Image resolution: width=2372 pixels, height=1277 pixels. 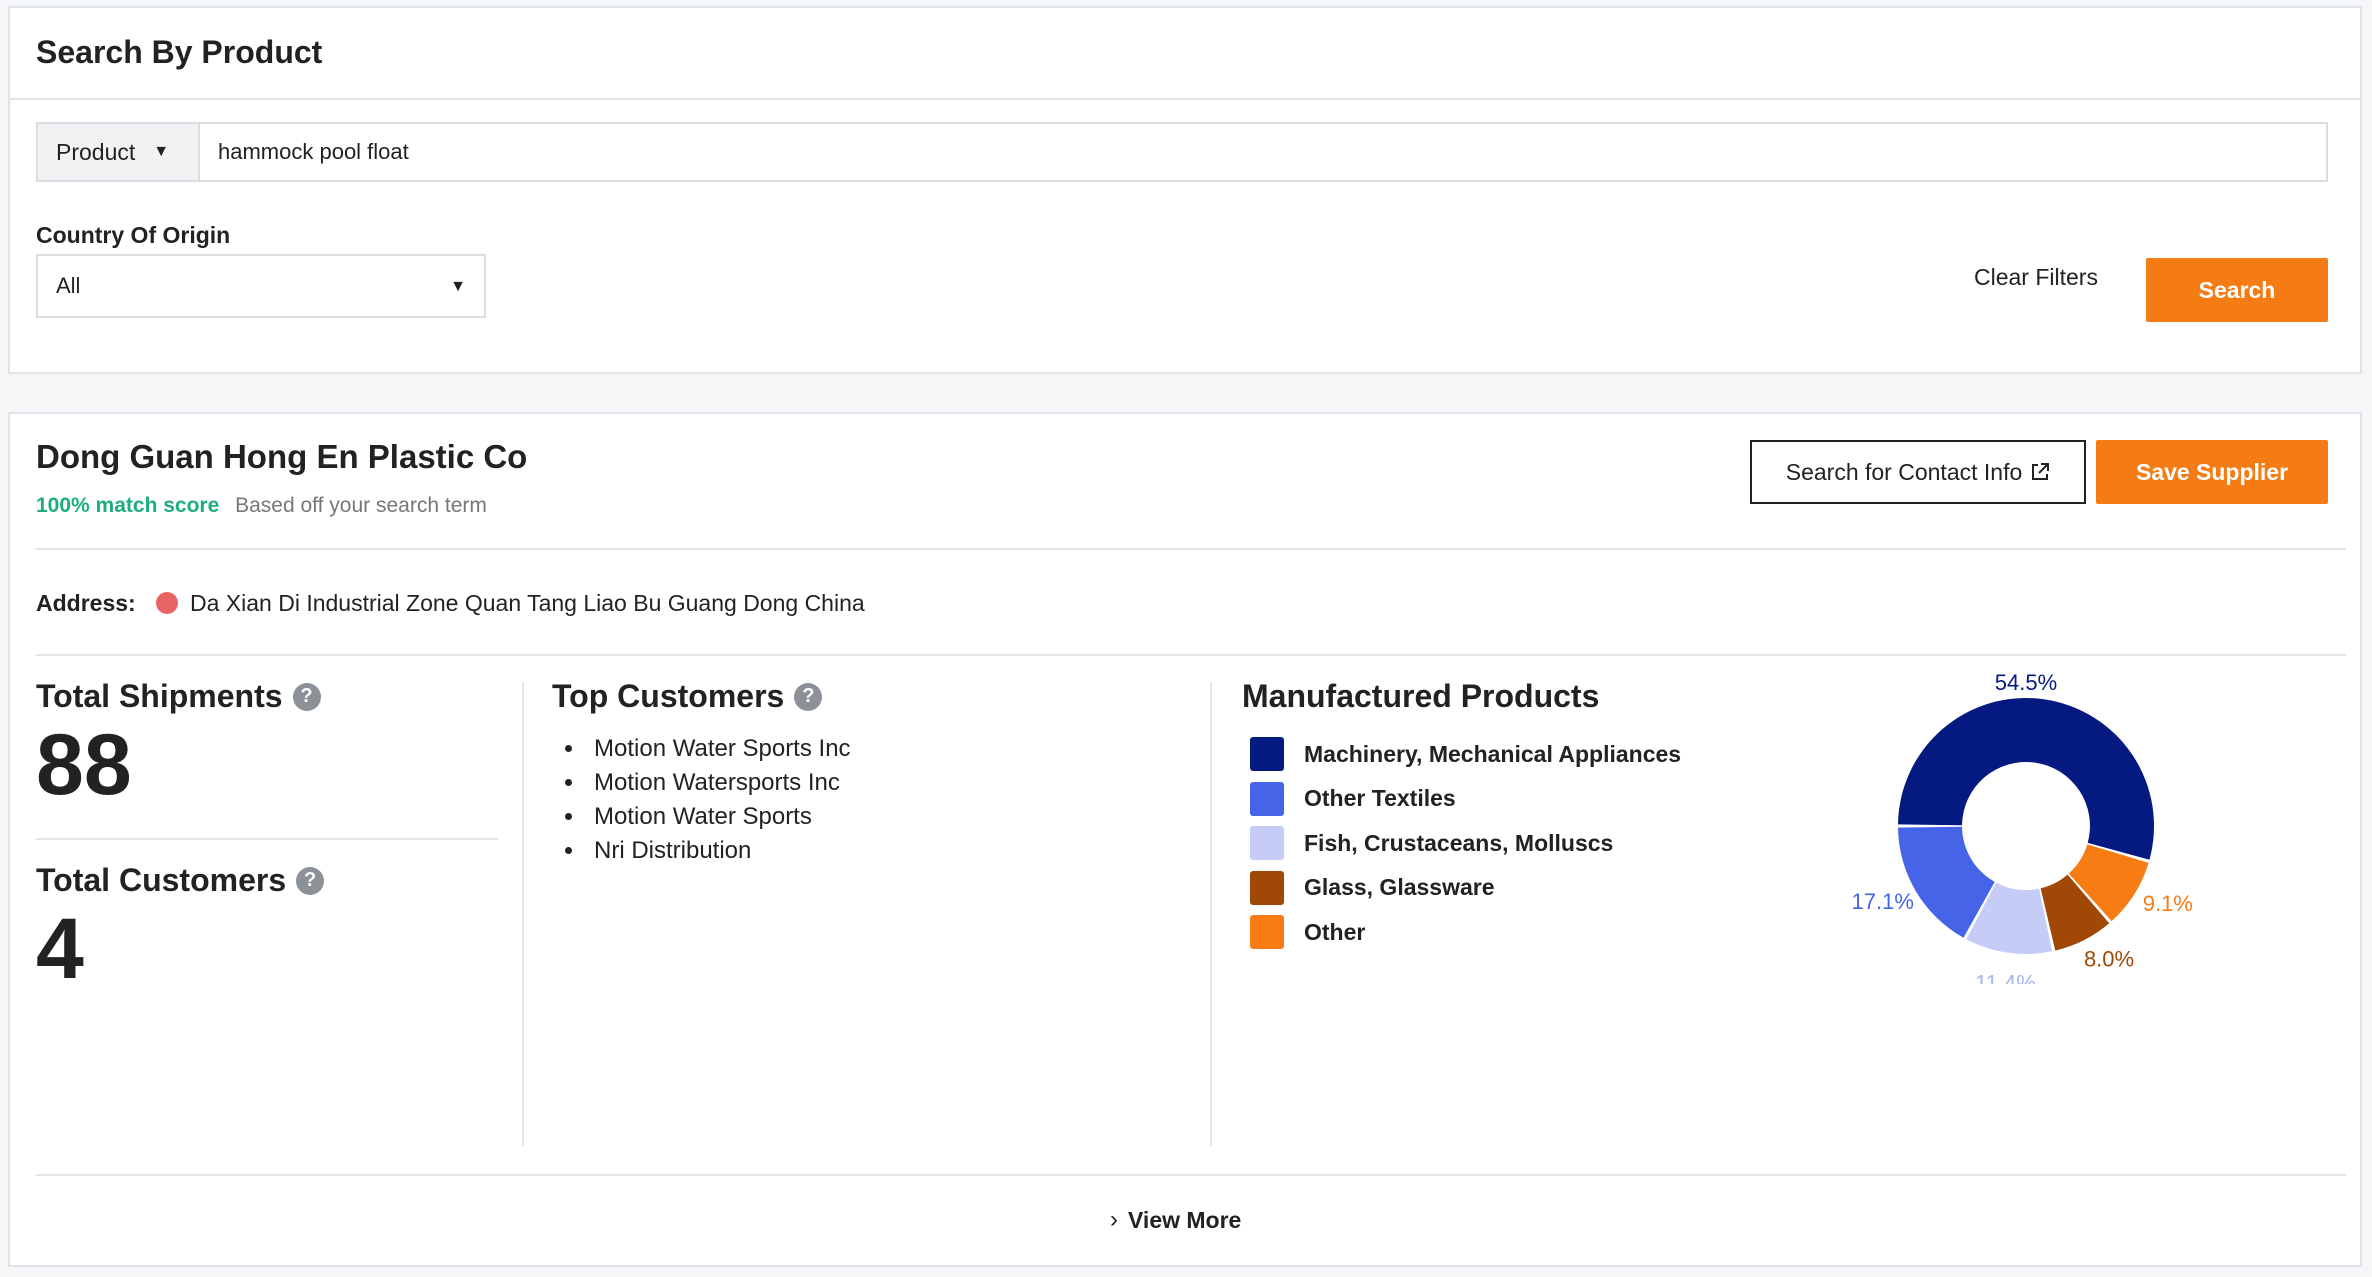 What do you see at coordinates (1263, 152) in the screenshot?
I see `product-search-input: hammock pool float` at bounding box center [1263, 152].